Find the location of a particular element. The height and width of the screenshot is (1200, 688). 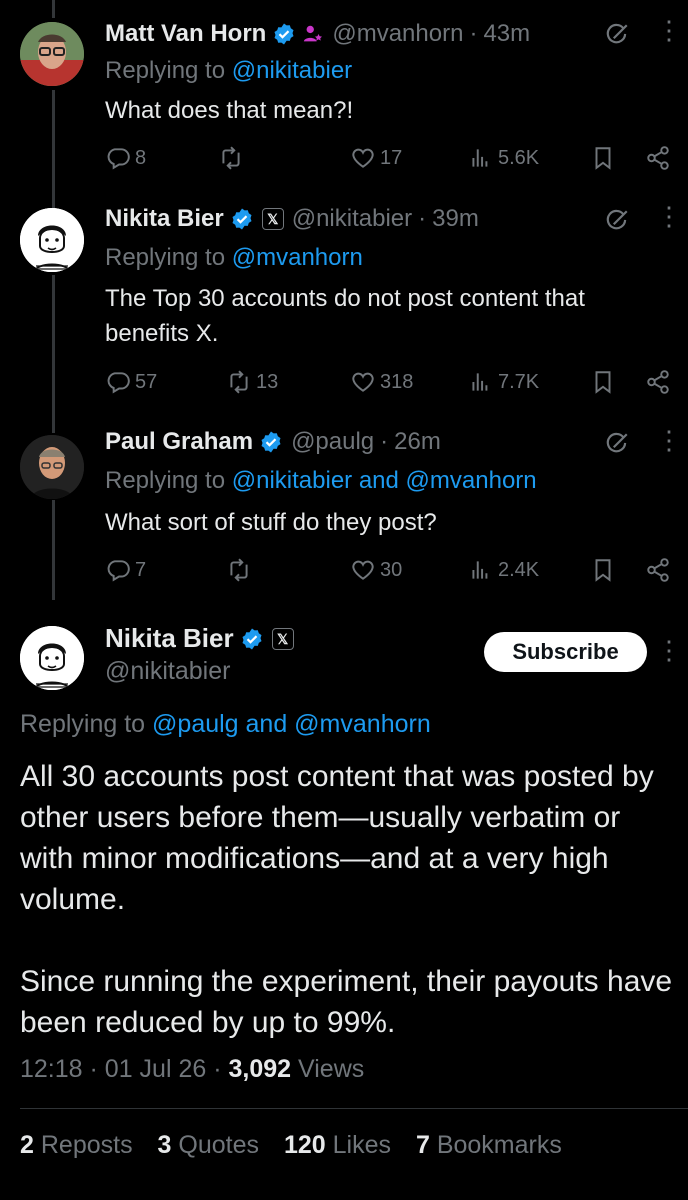

quotes-stat: 3 Quotes is located at coordinates (208, 1145).